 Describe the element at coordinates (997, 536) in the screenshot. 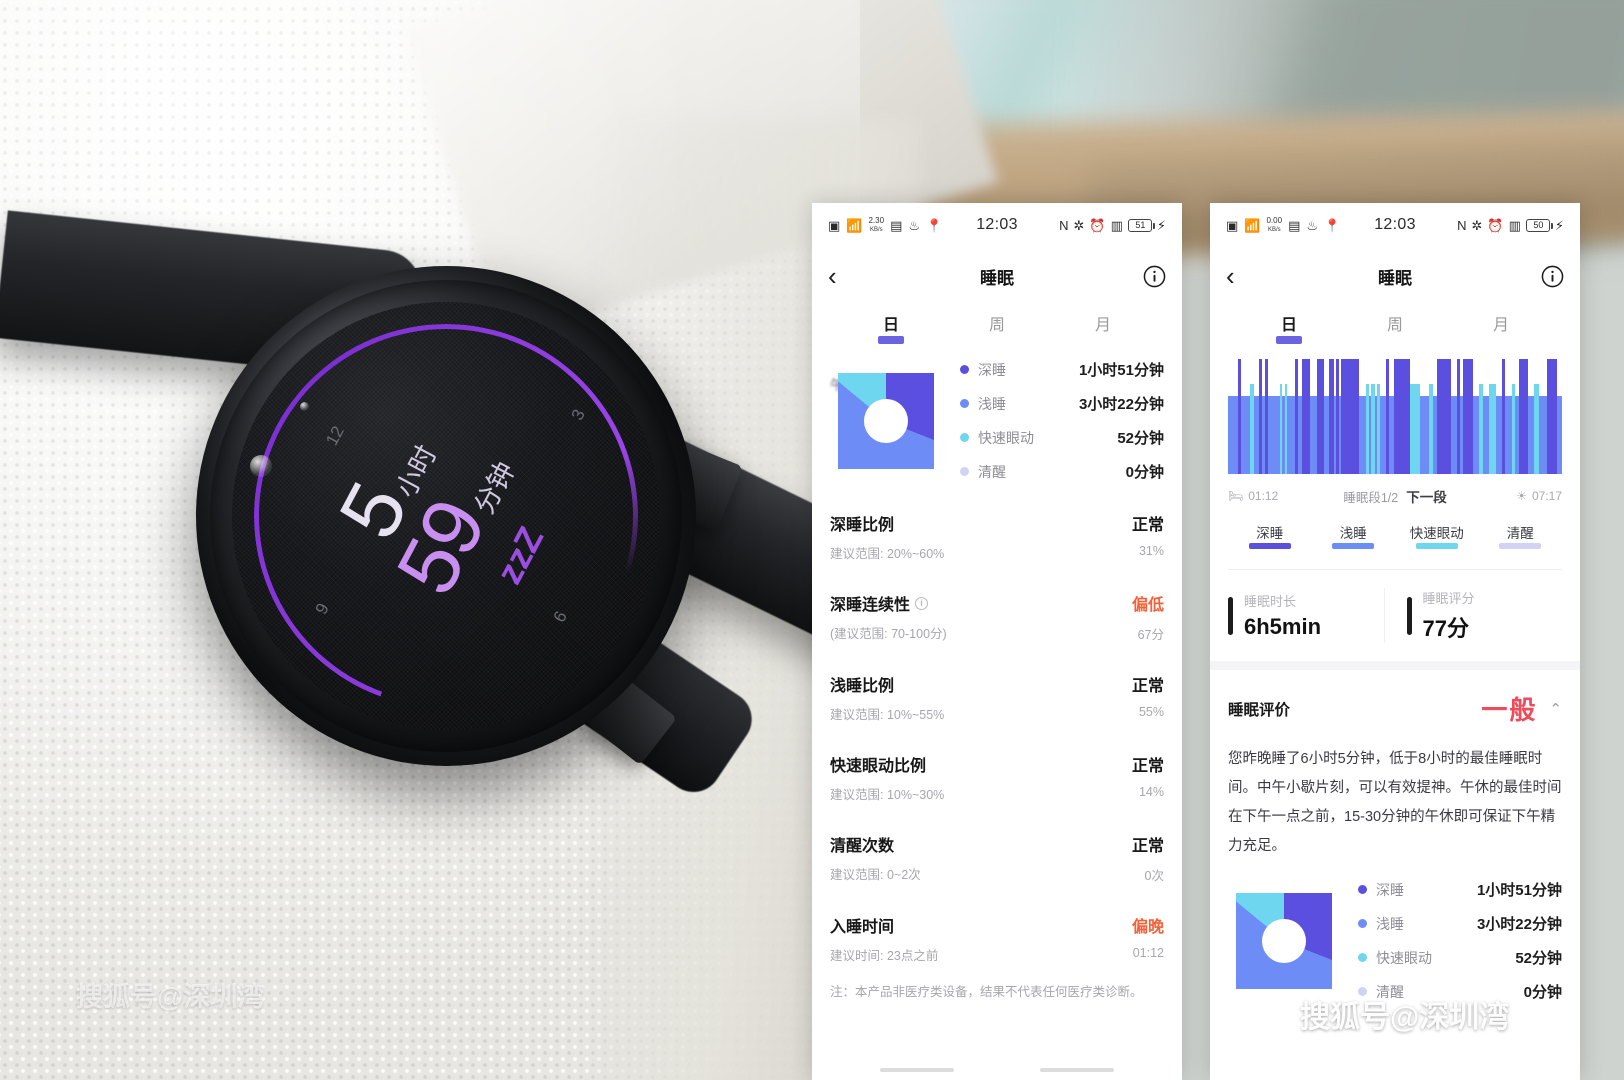

I see `metric-row: 深睡比例 建议范围: 20%~60% 正常 31%` at that location.